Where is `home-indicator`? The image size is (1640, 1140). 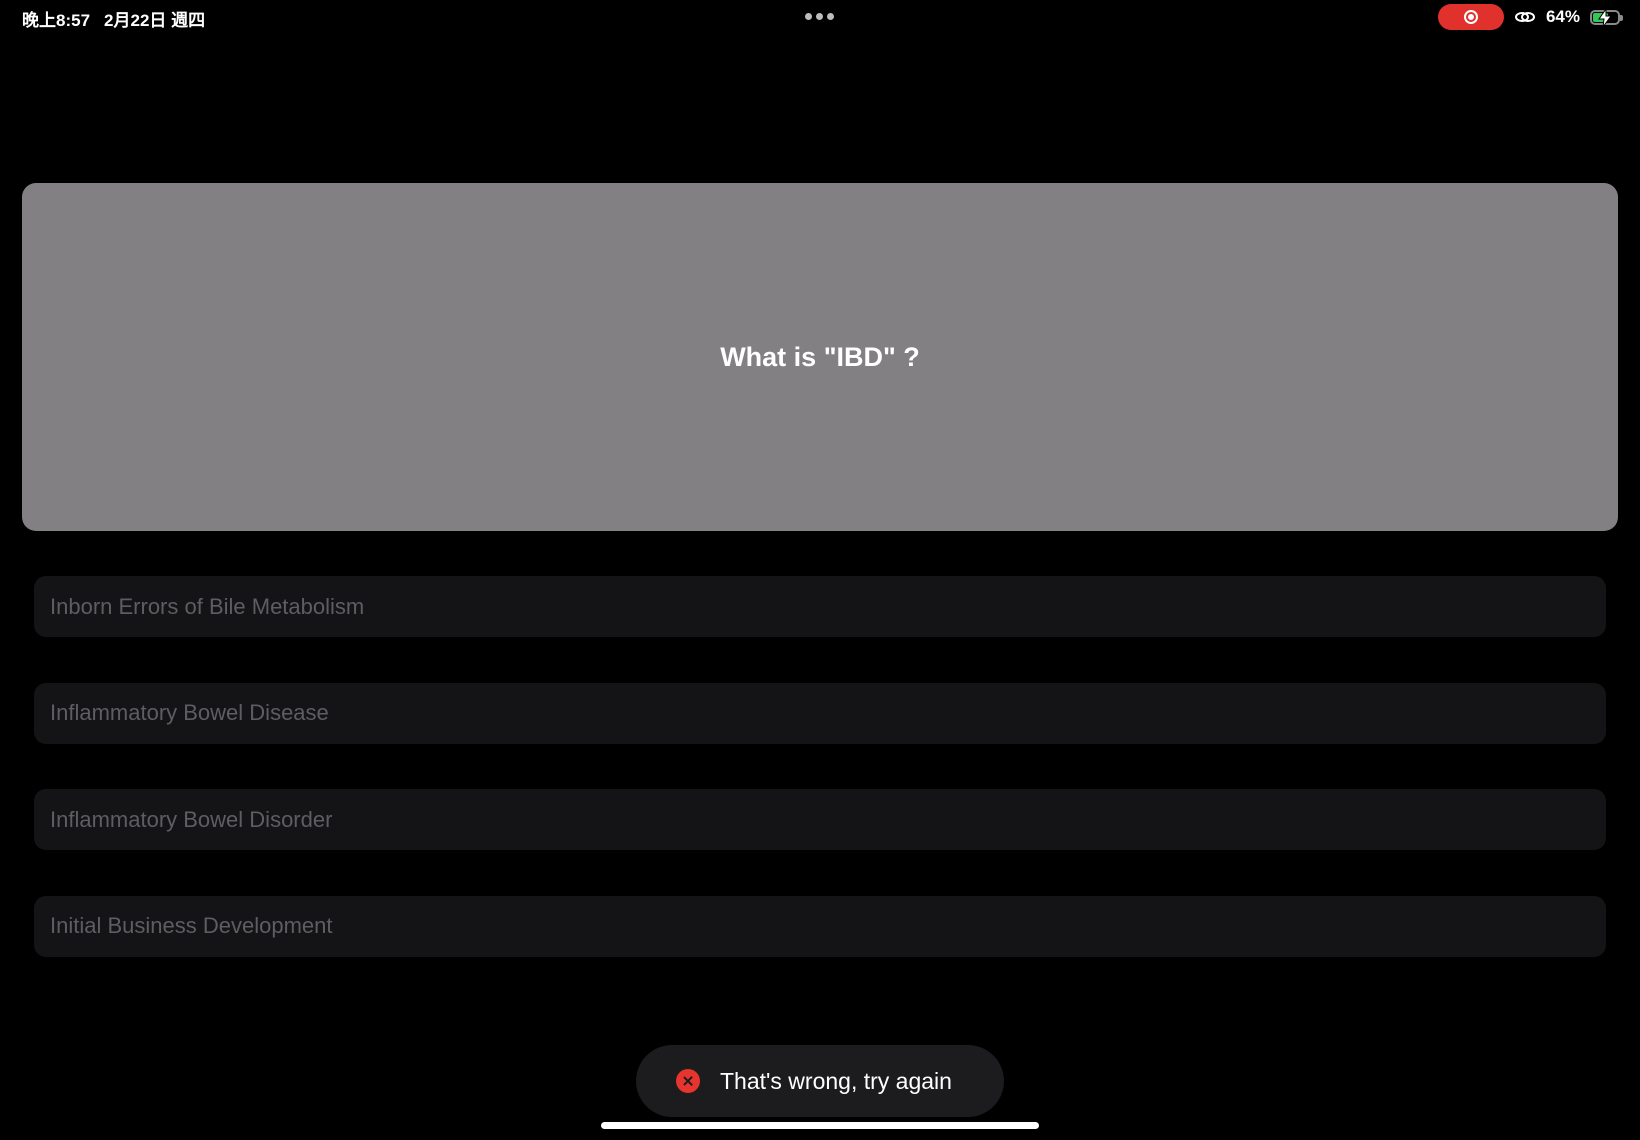 home-indicator is located at coordinates (820, 1125).